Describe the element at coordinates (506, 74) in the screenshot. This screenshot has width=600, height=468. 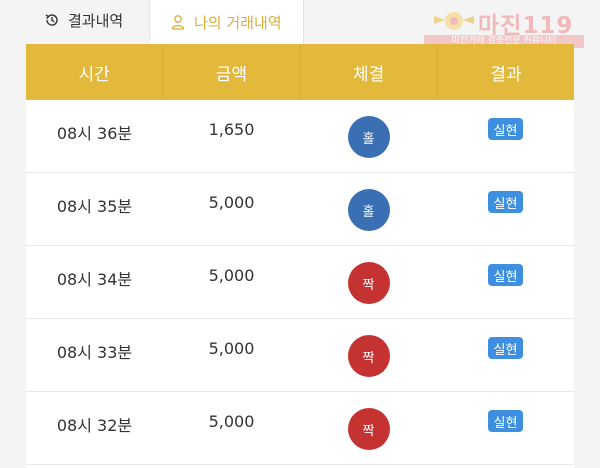
I see `header-result: 결과` at that location.